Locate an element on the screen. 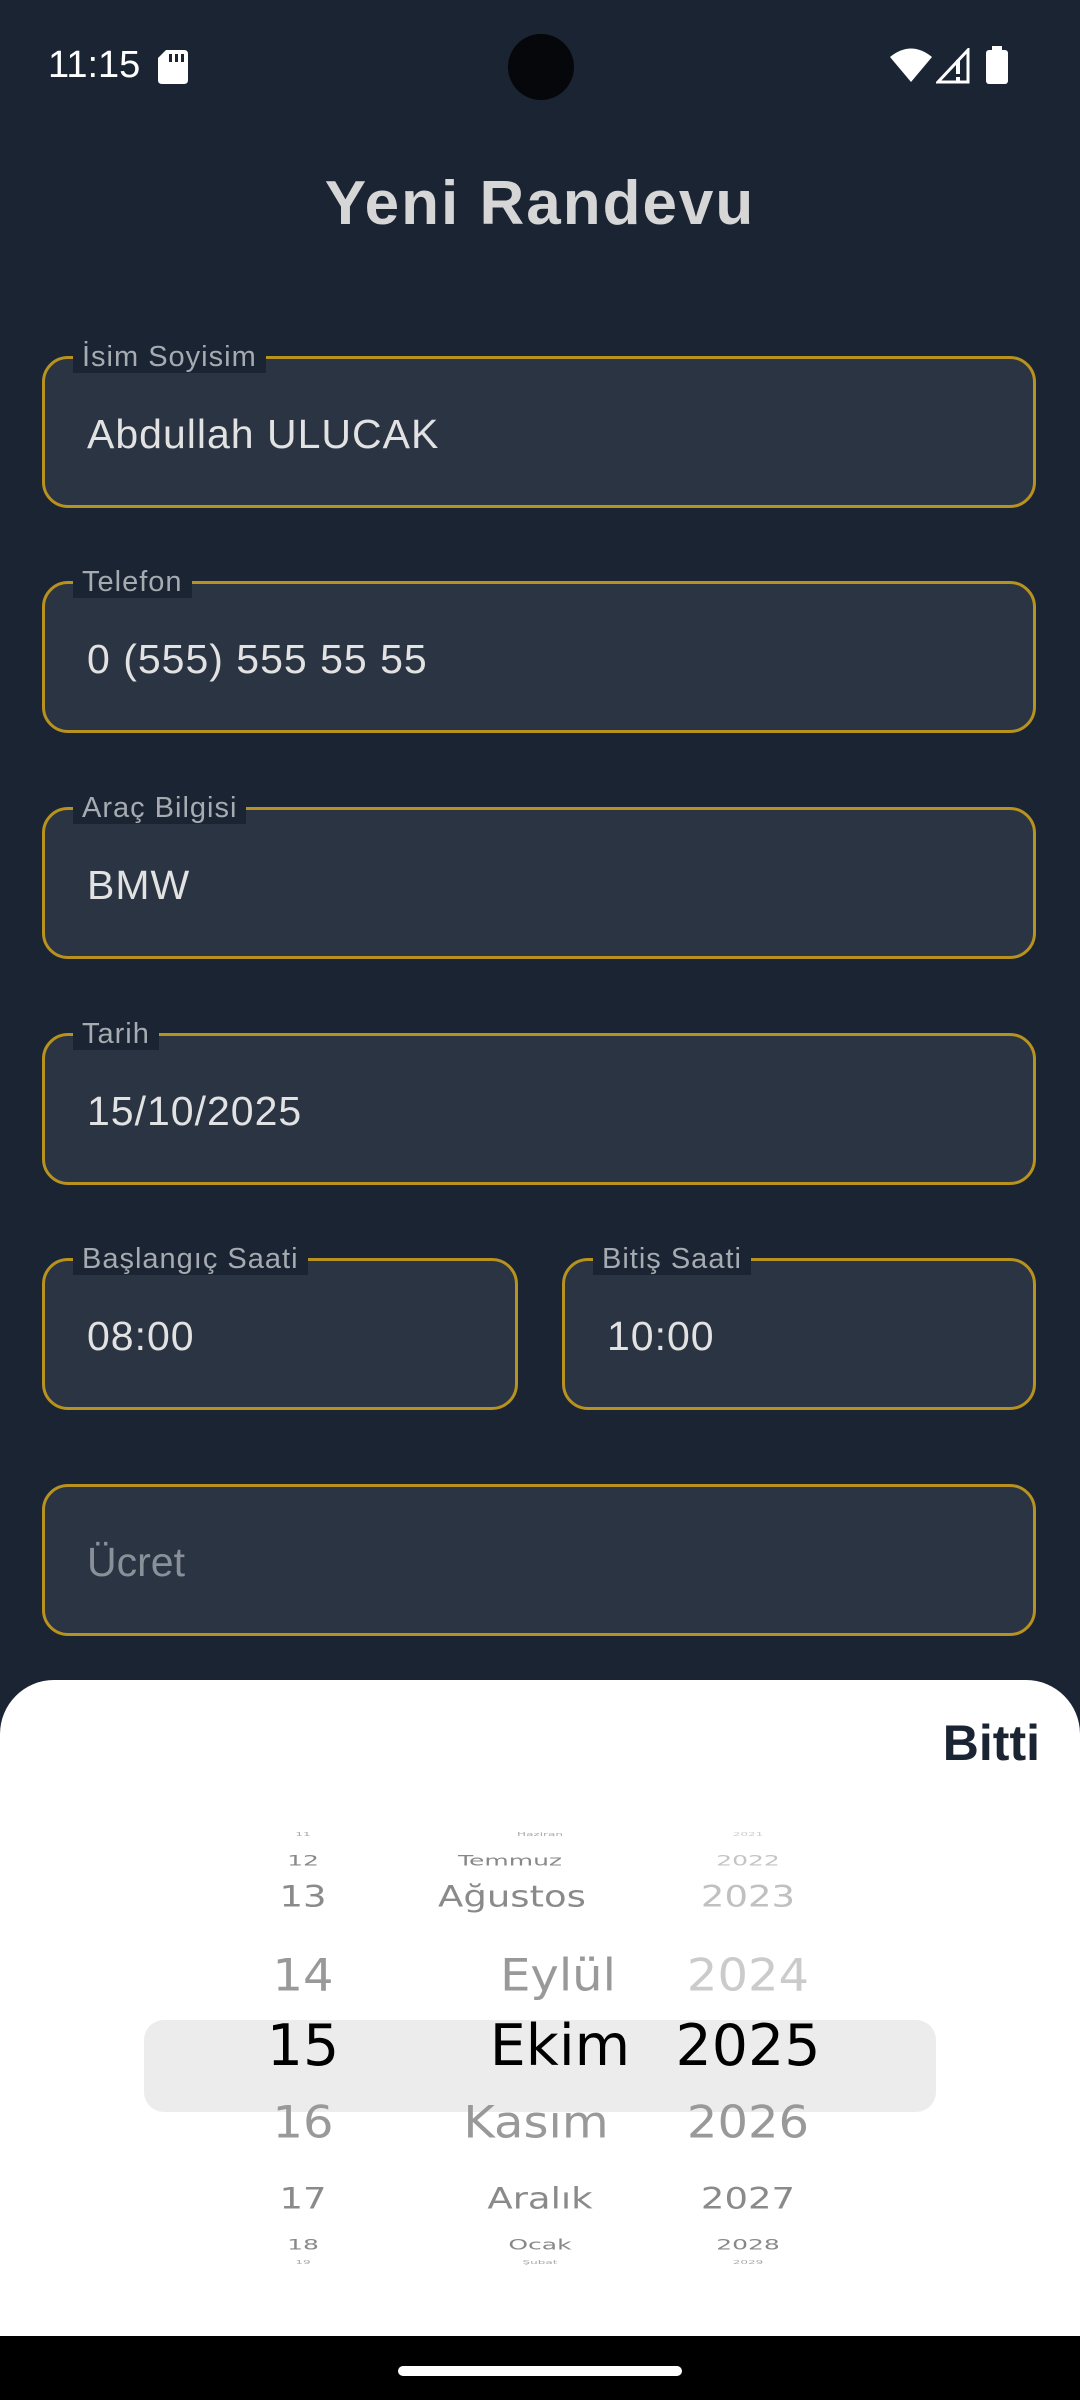 The width and height of the screenshot is (1080, 2400). name-field-label: İsim Soyisim is located at coordinates (169, 357).